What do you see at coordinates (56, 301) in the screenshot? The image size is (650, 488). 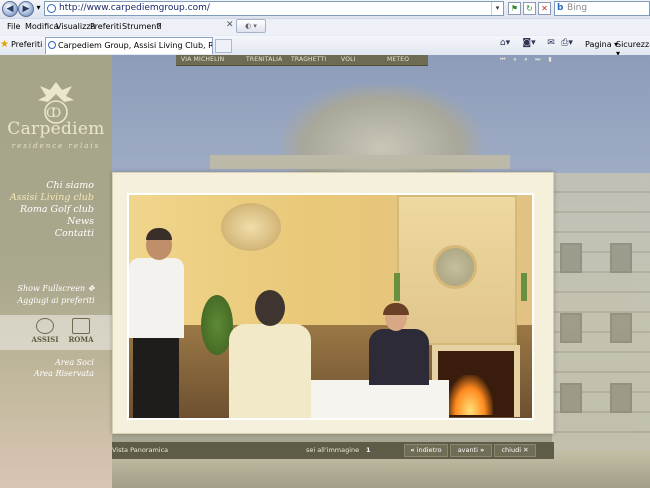 I see `add-to-favorites-link: Aggiugi ai preferiti` at bounding box center [56, 301].